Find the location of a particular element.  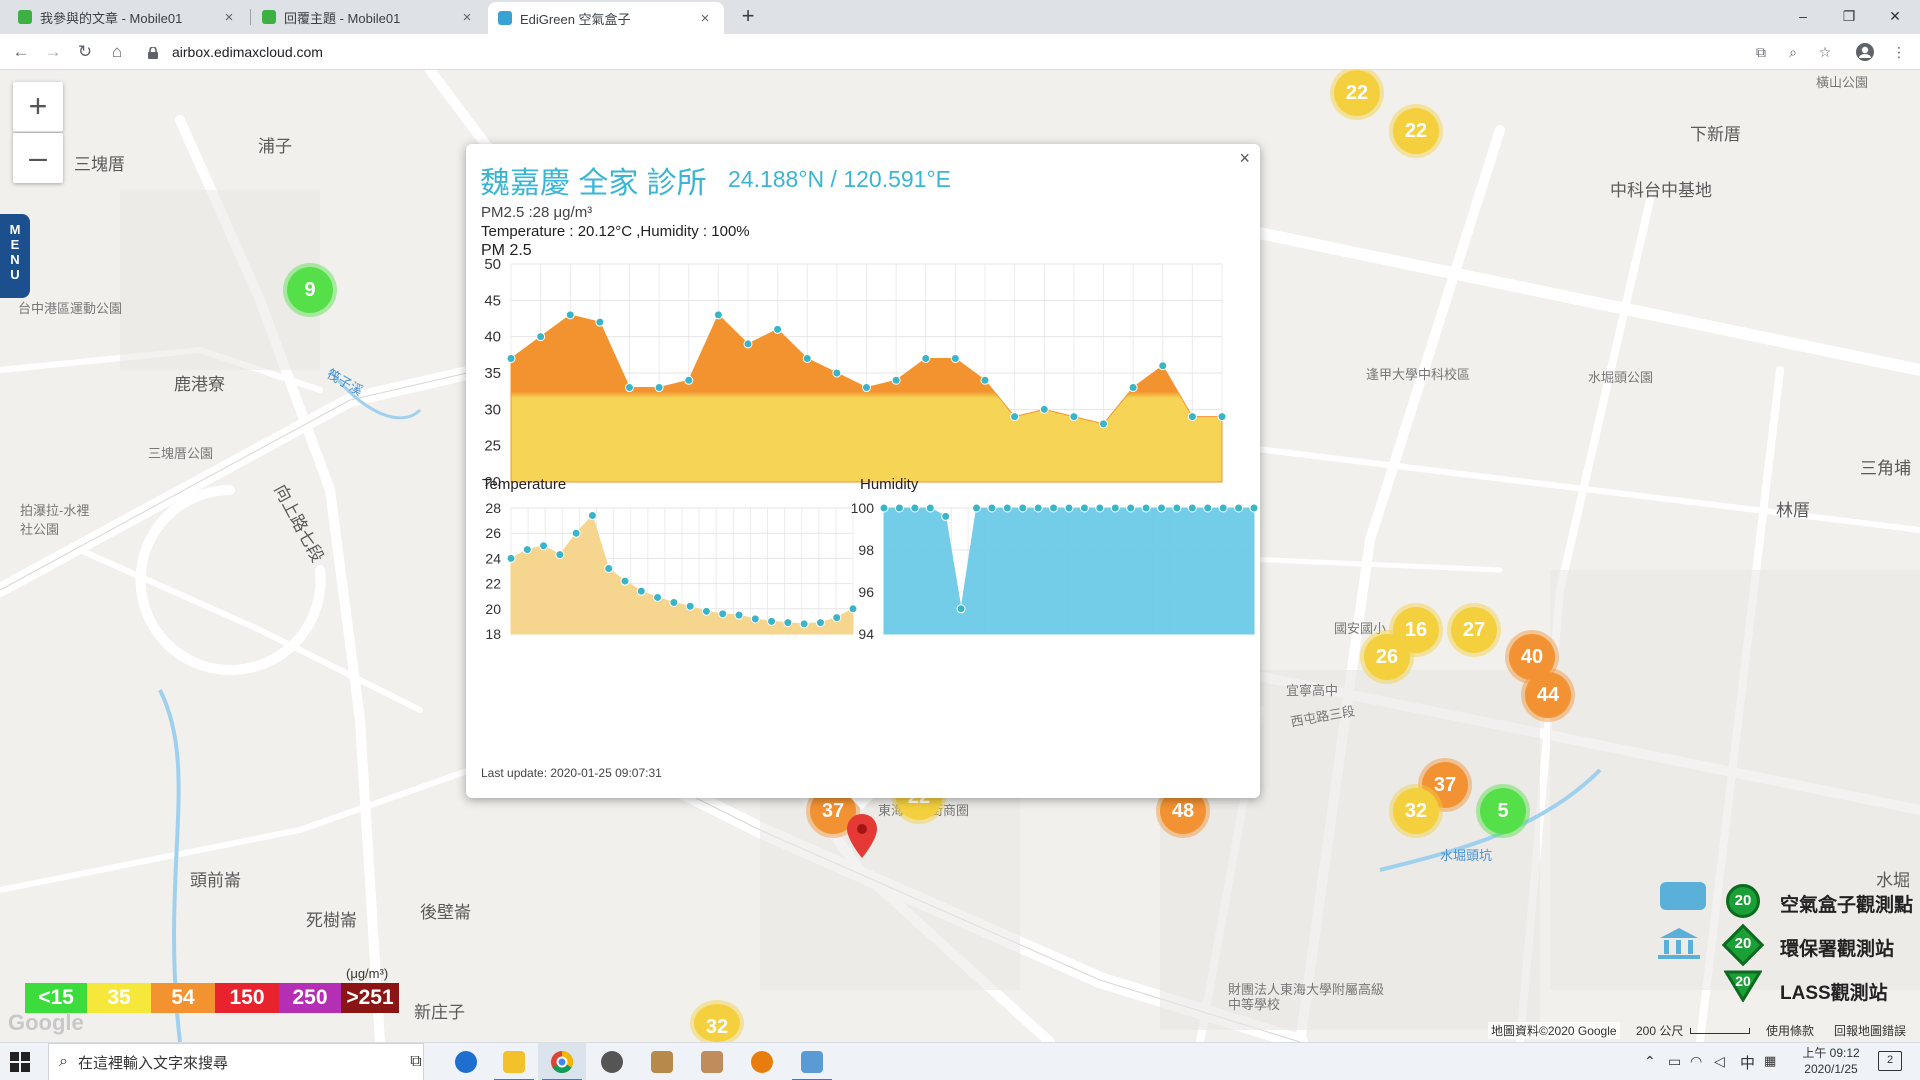

pm25-reading: PM2.5 :28 μg/m³ is located at coordinates (537, 212).